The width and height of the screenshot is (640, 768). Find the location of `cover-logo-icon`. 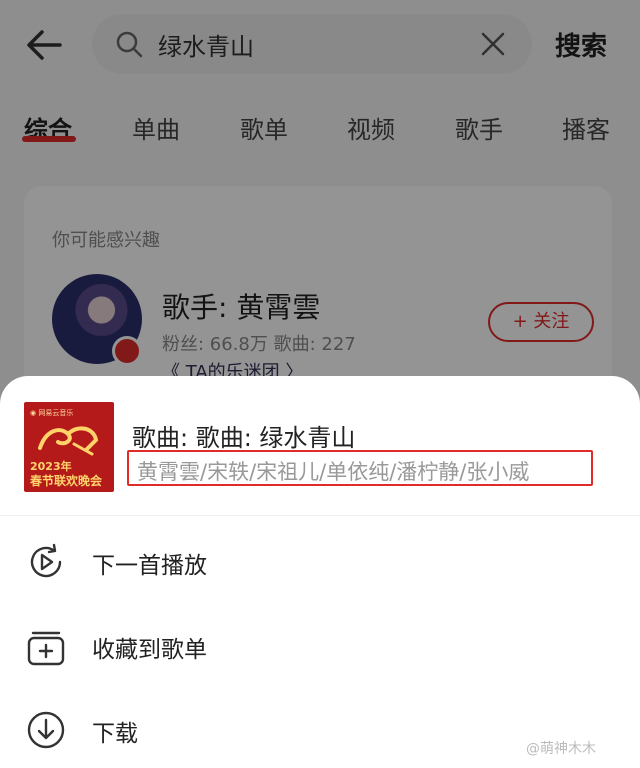

cover-logo-icon is located at coordinates (68, 441).